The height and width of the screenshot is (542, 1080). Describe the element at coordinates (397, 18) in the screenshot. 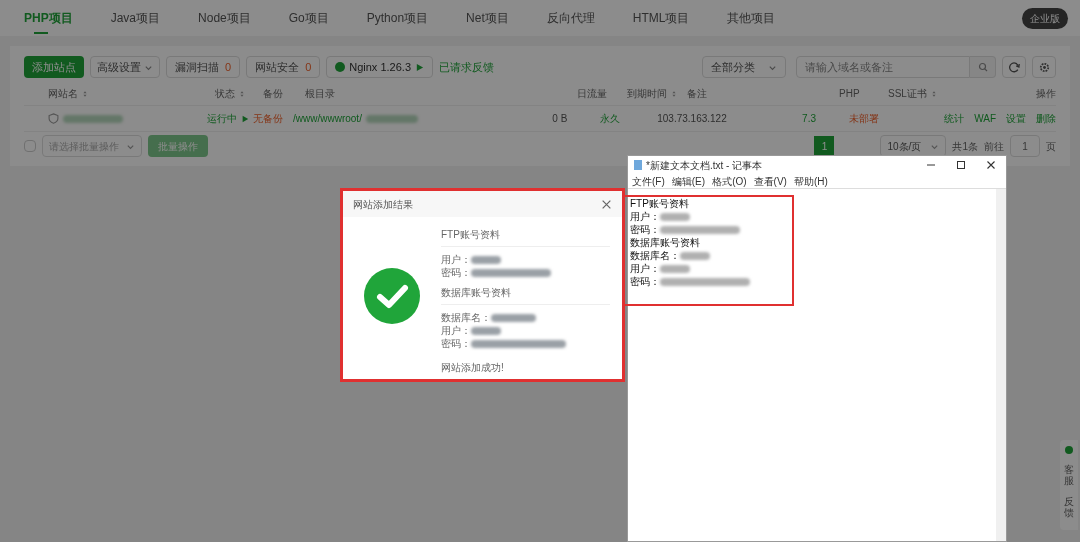

I see `tab: Python项目` at that location.